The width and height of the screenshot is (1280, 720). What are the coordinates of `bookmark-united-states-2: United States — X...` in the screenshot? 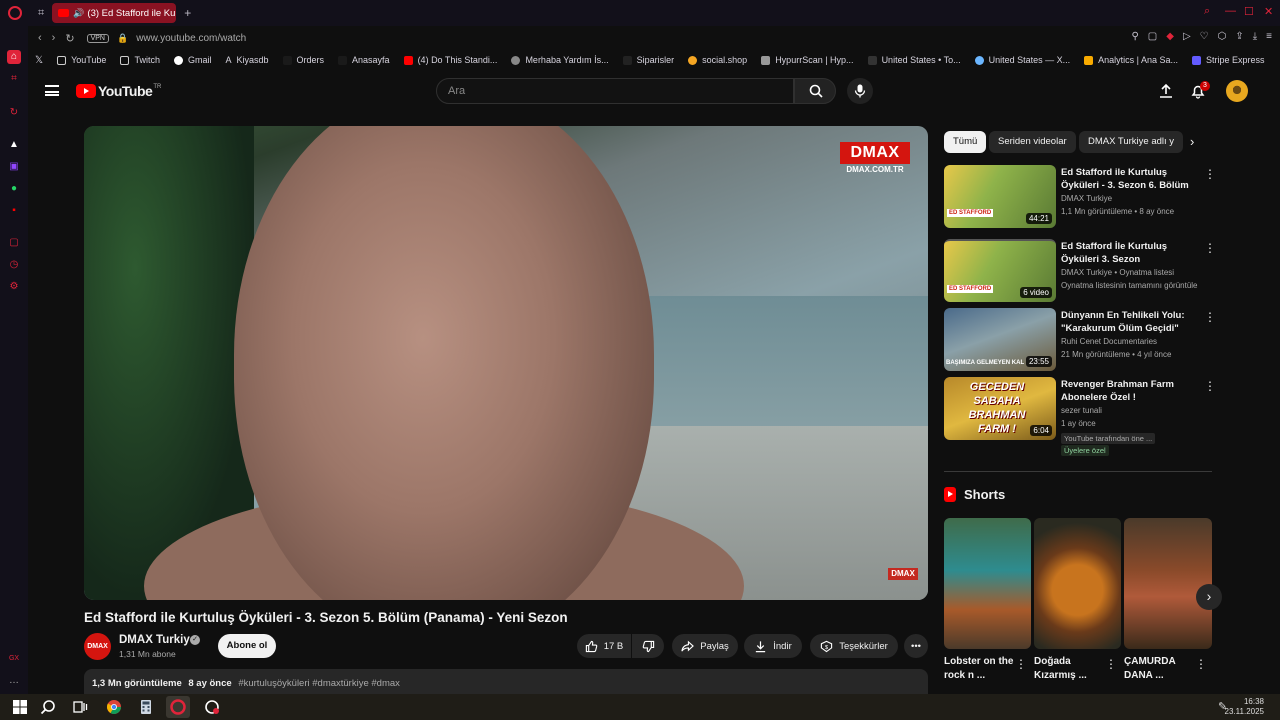 It's located at (1022, 60).